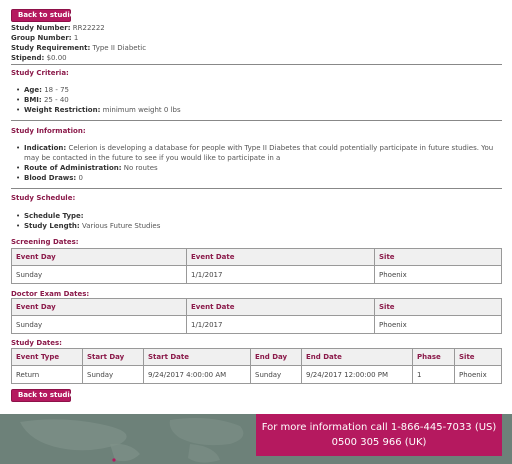  I want to click on stipend-label: Stipend:, so click(28, 58).